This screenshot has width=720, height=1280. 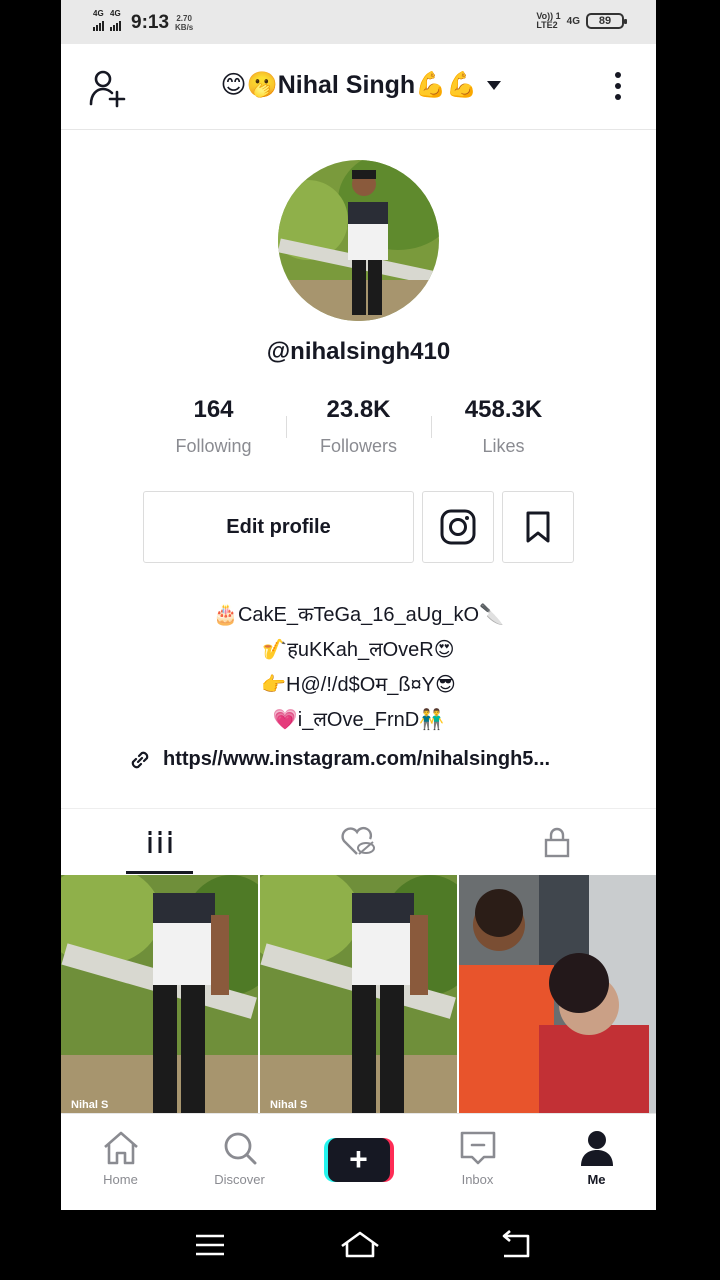 I want to click on edit-profile-button: Edit profile, so click(x=278, y=527).